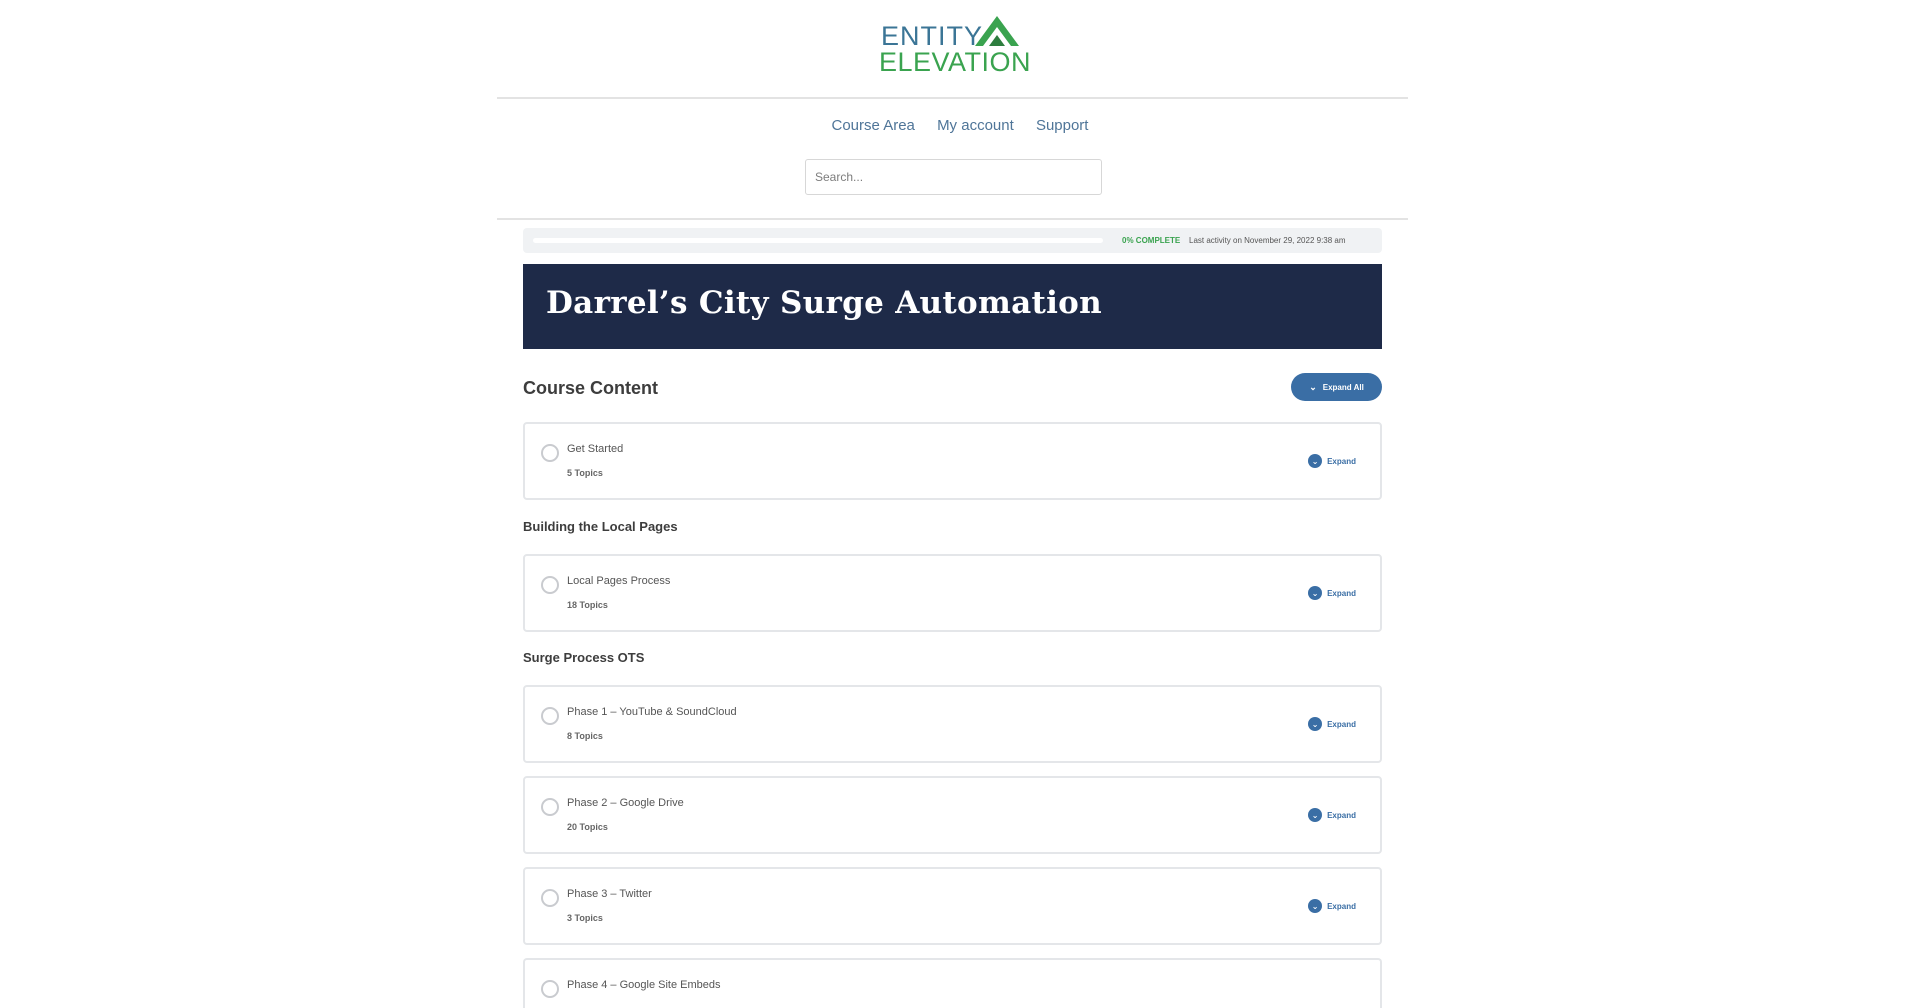 This screenshot has height=1008, width=1920. I want to click on search-input, so click(953, 177).